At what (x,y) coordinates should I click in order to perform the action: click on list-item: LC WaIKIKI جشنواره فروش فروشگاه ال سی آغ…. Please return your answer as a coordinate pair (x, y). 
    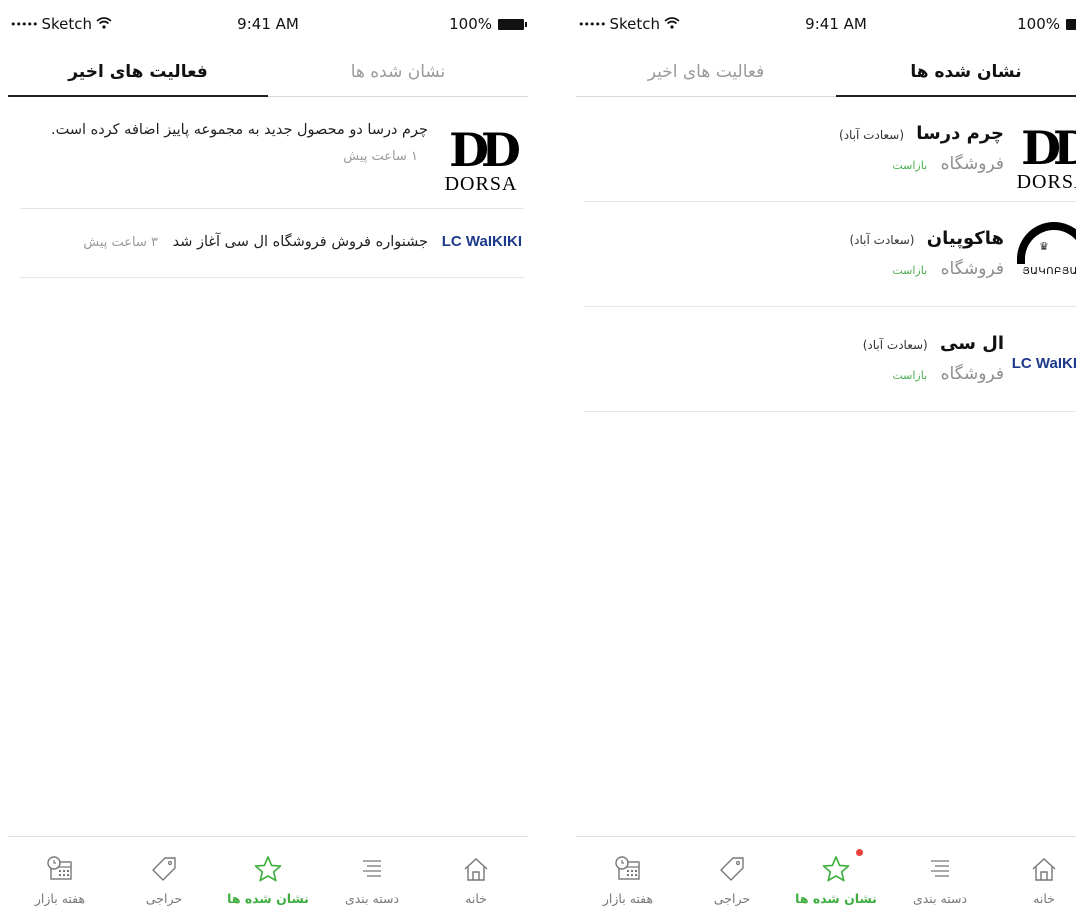
    Looking at the image, I should click on (272, 243).